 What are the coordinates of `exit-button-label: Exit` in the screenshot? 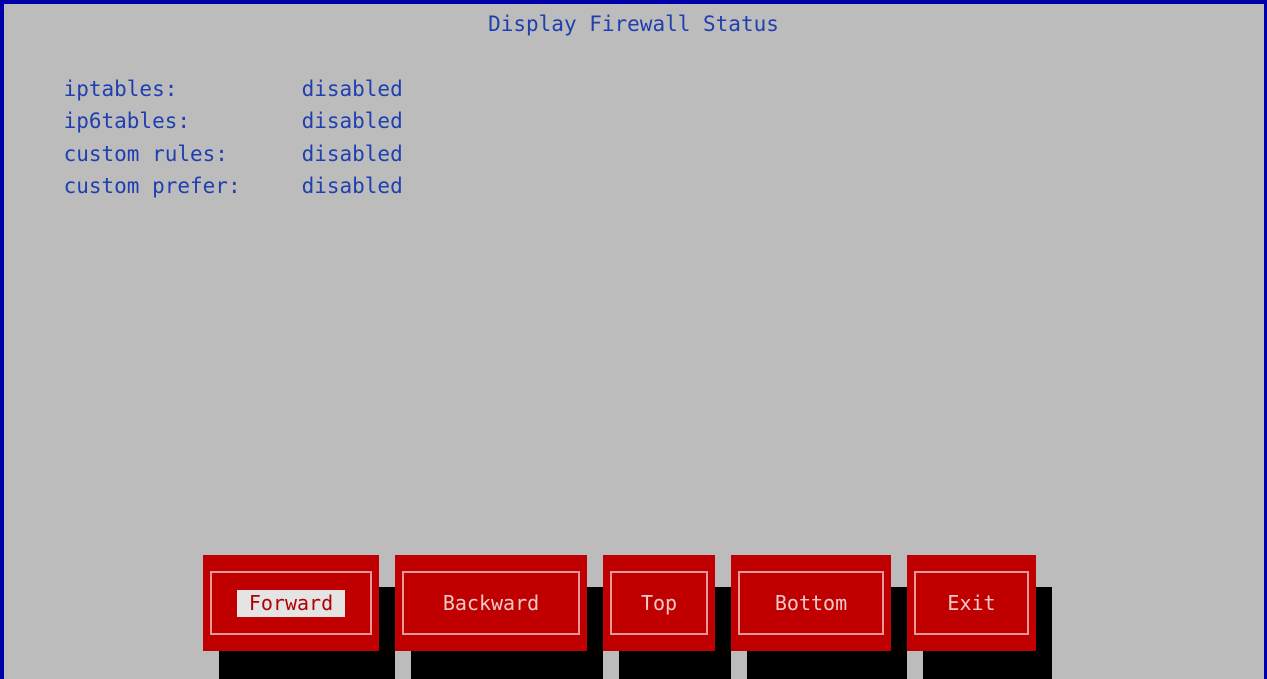 It's located at (971, 603).